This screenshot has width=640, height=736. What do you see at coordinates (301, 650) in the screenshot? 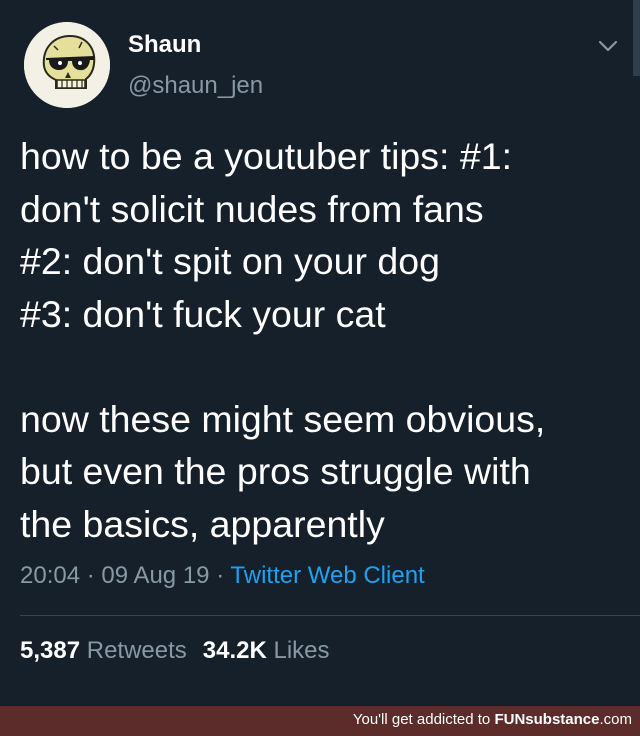
I see `likes-label: Likes` at bounding box center [301, 650].